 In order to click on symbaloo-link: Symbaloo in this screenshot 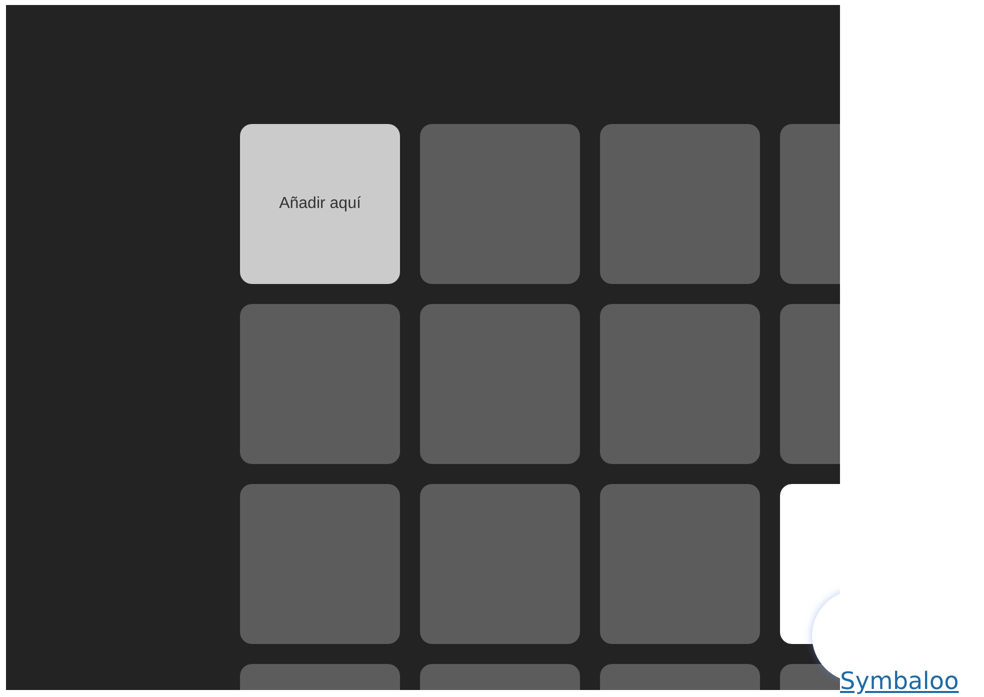, I will do `click(899, 681)`.